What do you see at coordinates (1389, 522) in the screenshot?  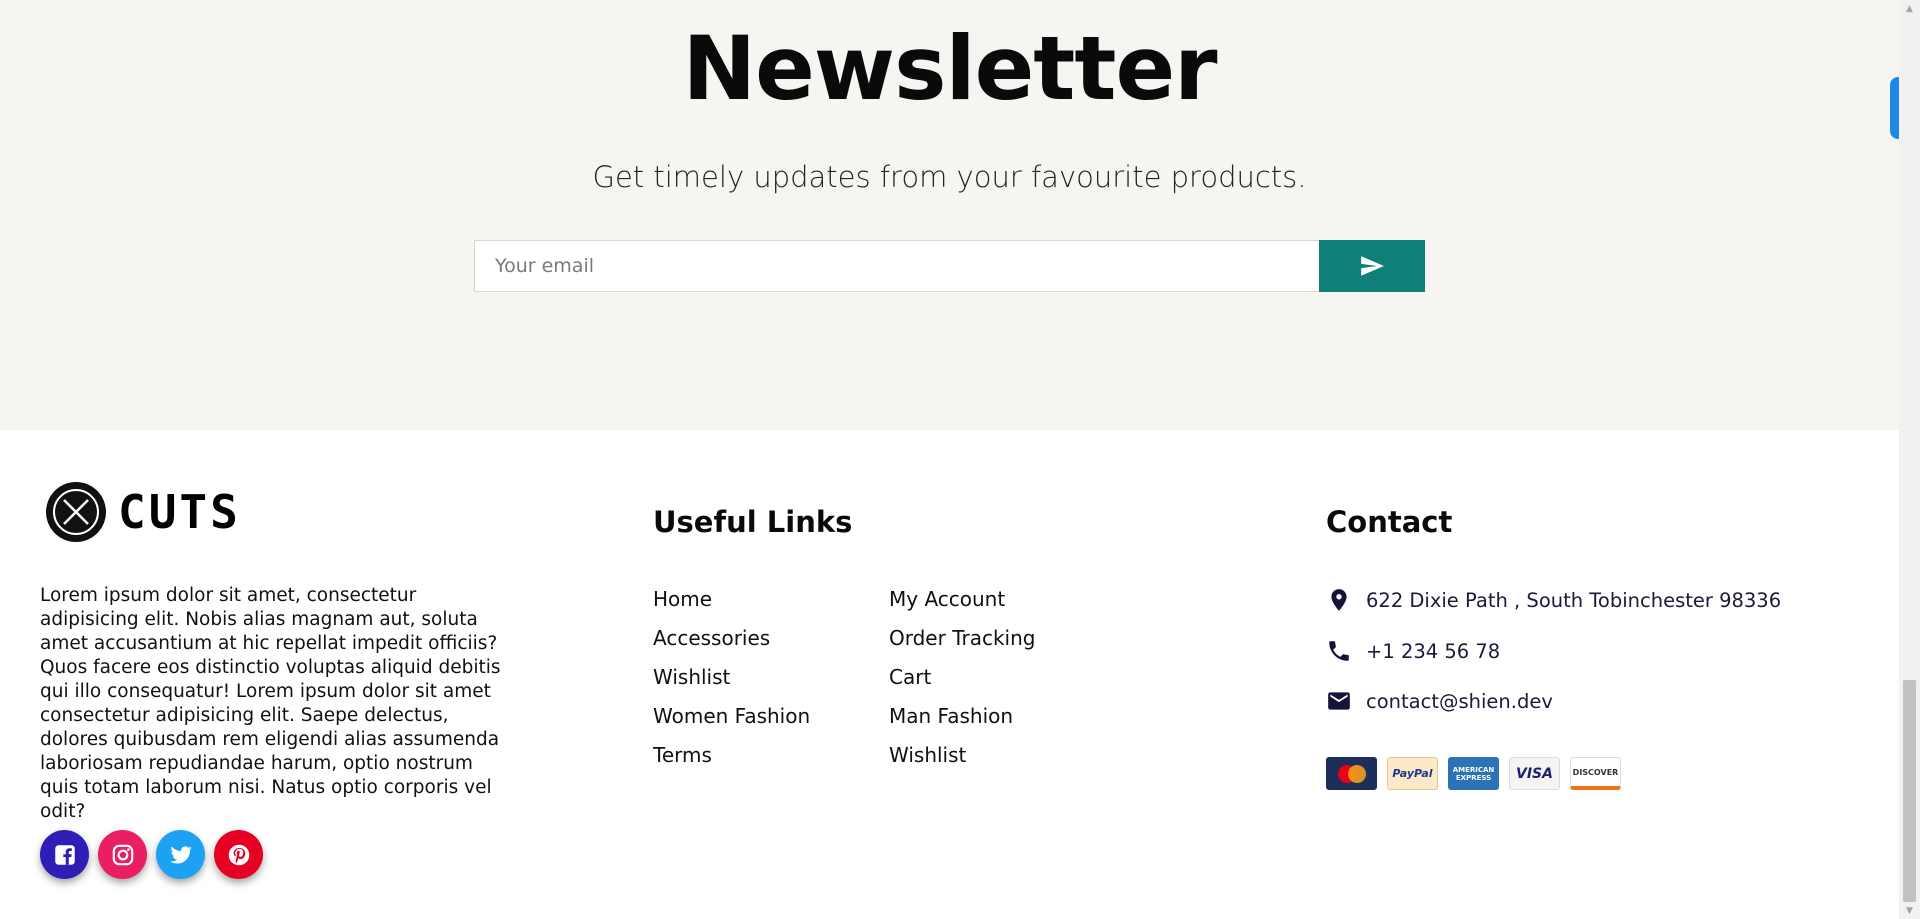 I see `contact-title: Contact` at bounding box center [1389, 522].